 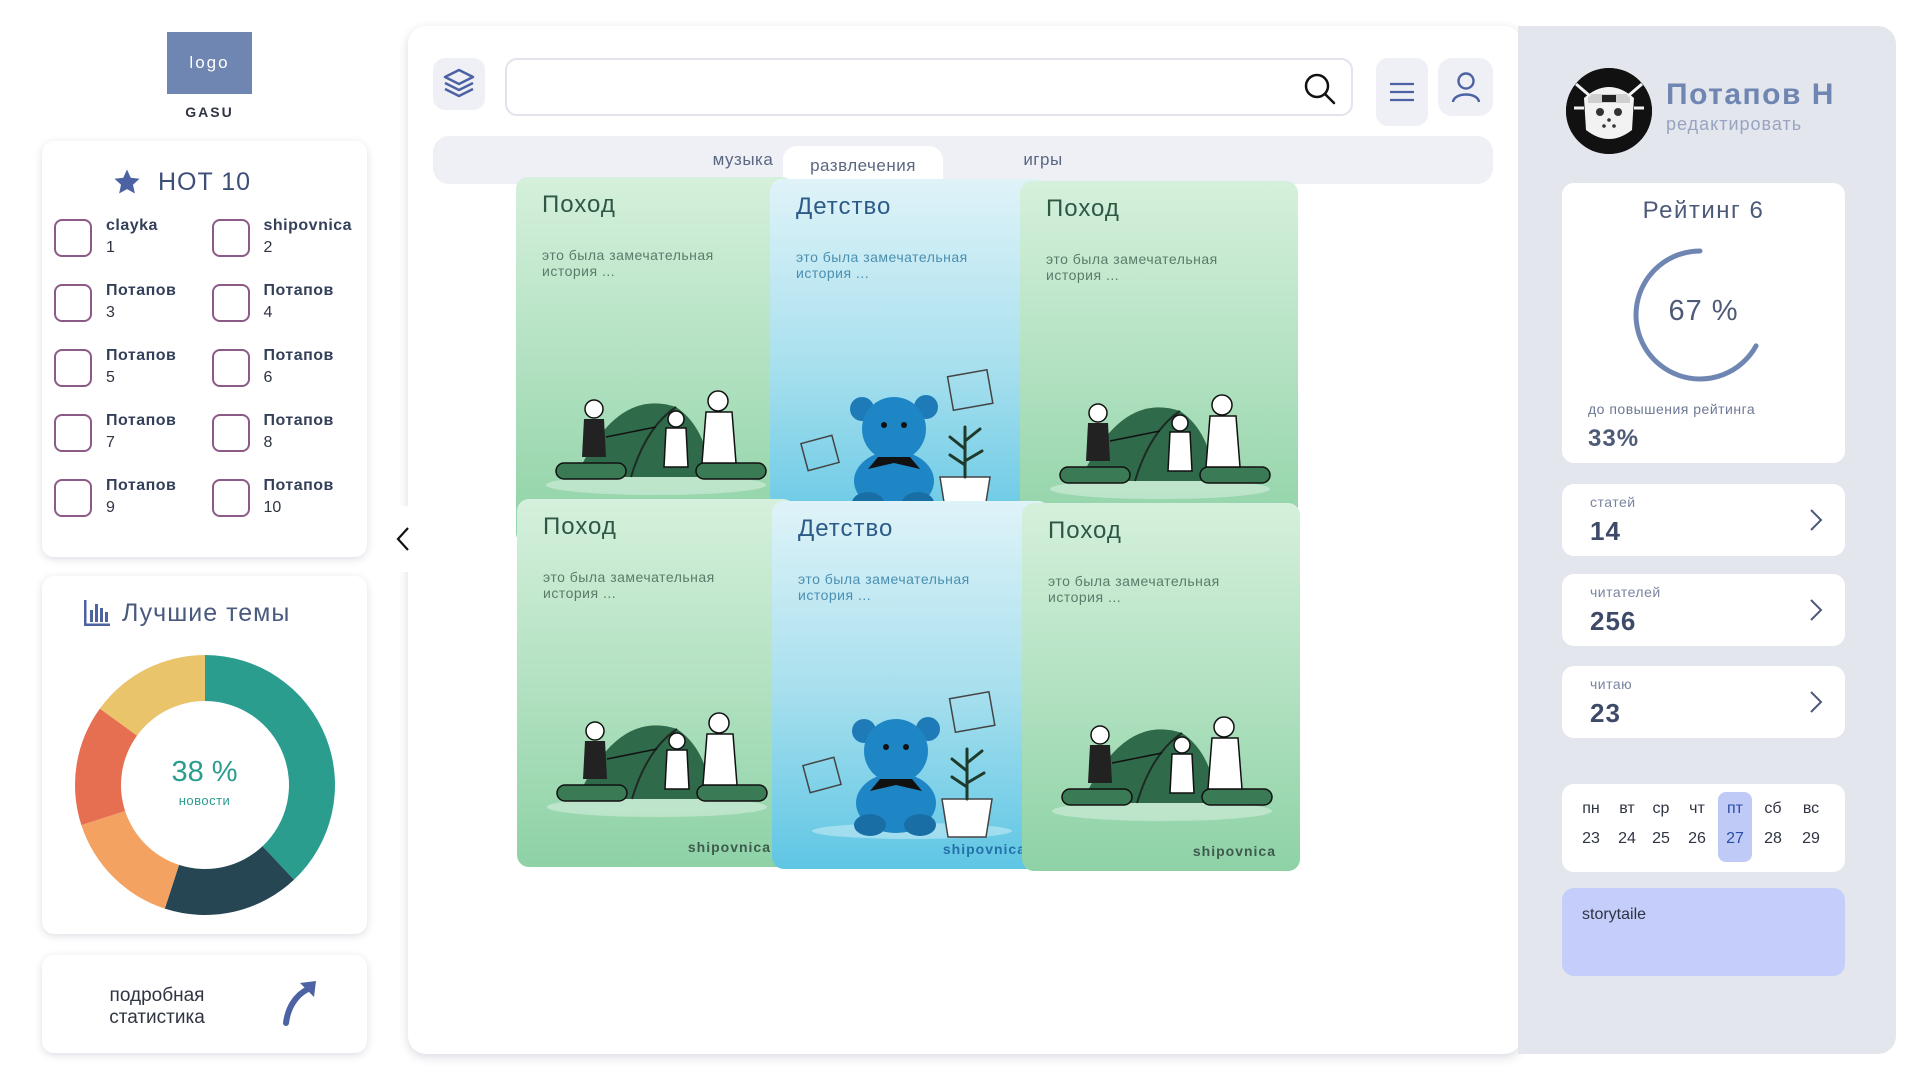 What do you see at coordinates (901, 87) in the screenshot?
I see `search-input` at bounding box center [901, 87].